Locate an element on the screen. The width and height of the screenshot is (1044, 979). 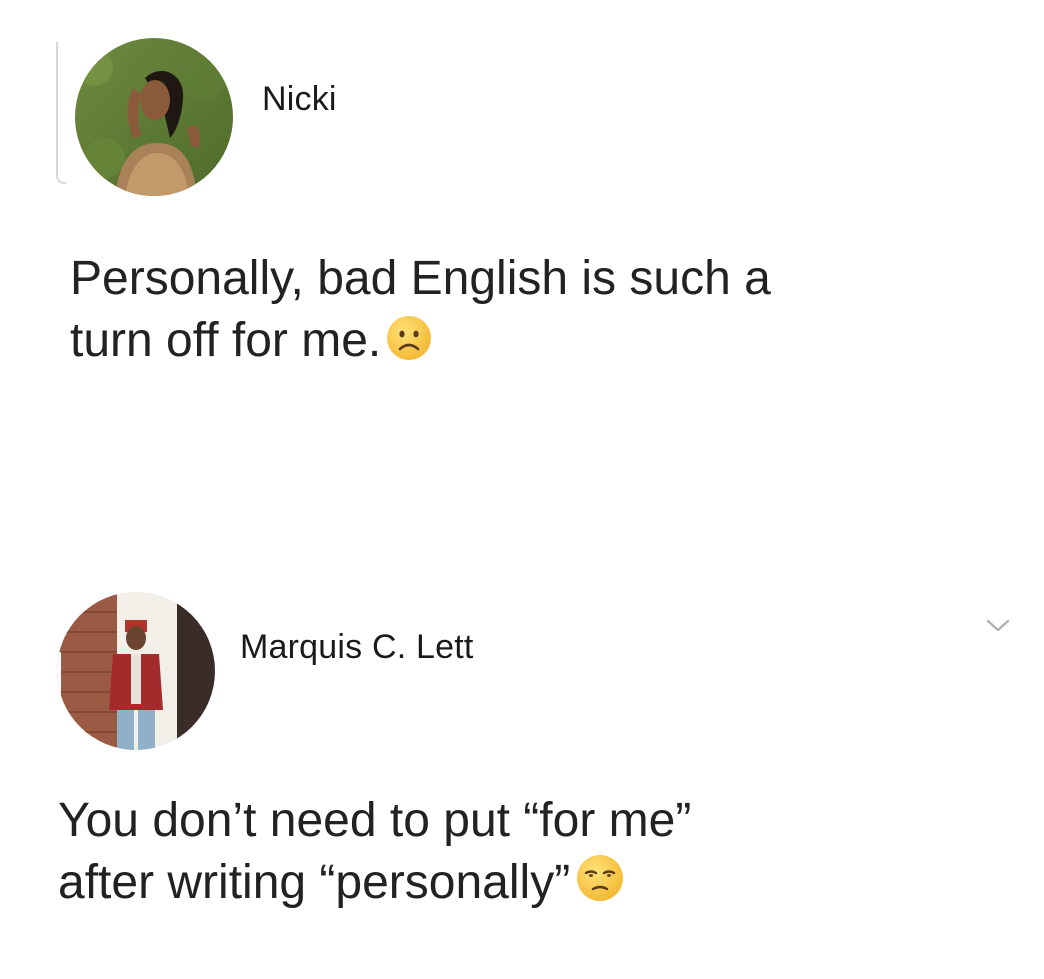
post-text-line-with-emoji: turn off for me. is located at coordinates (420, 344).